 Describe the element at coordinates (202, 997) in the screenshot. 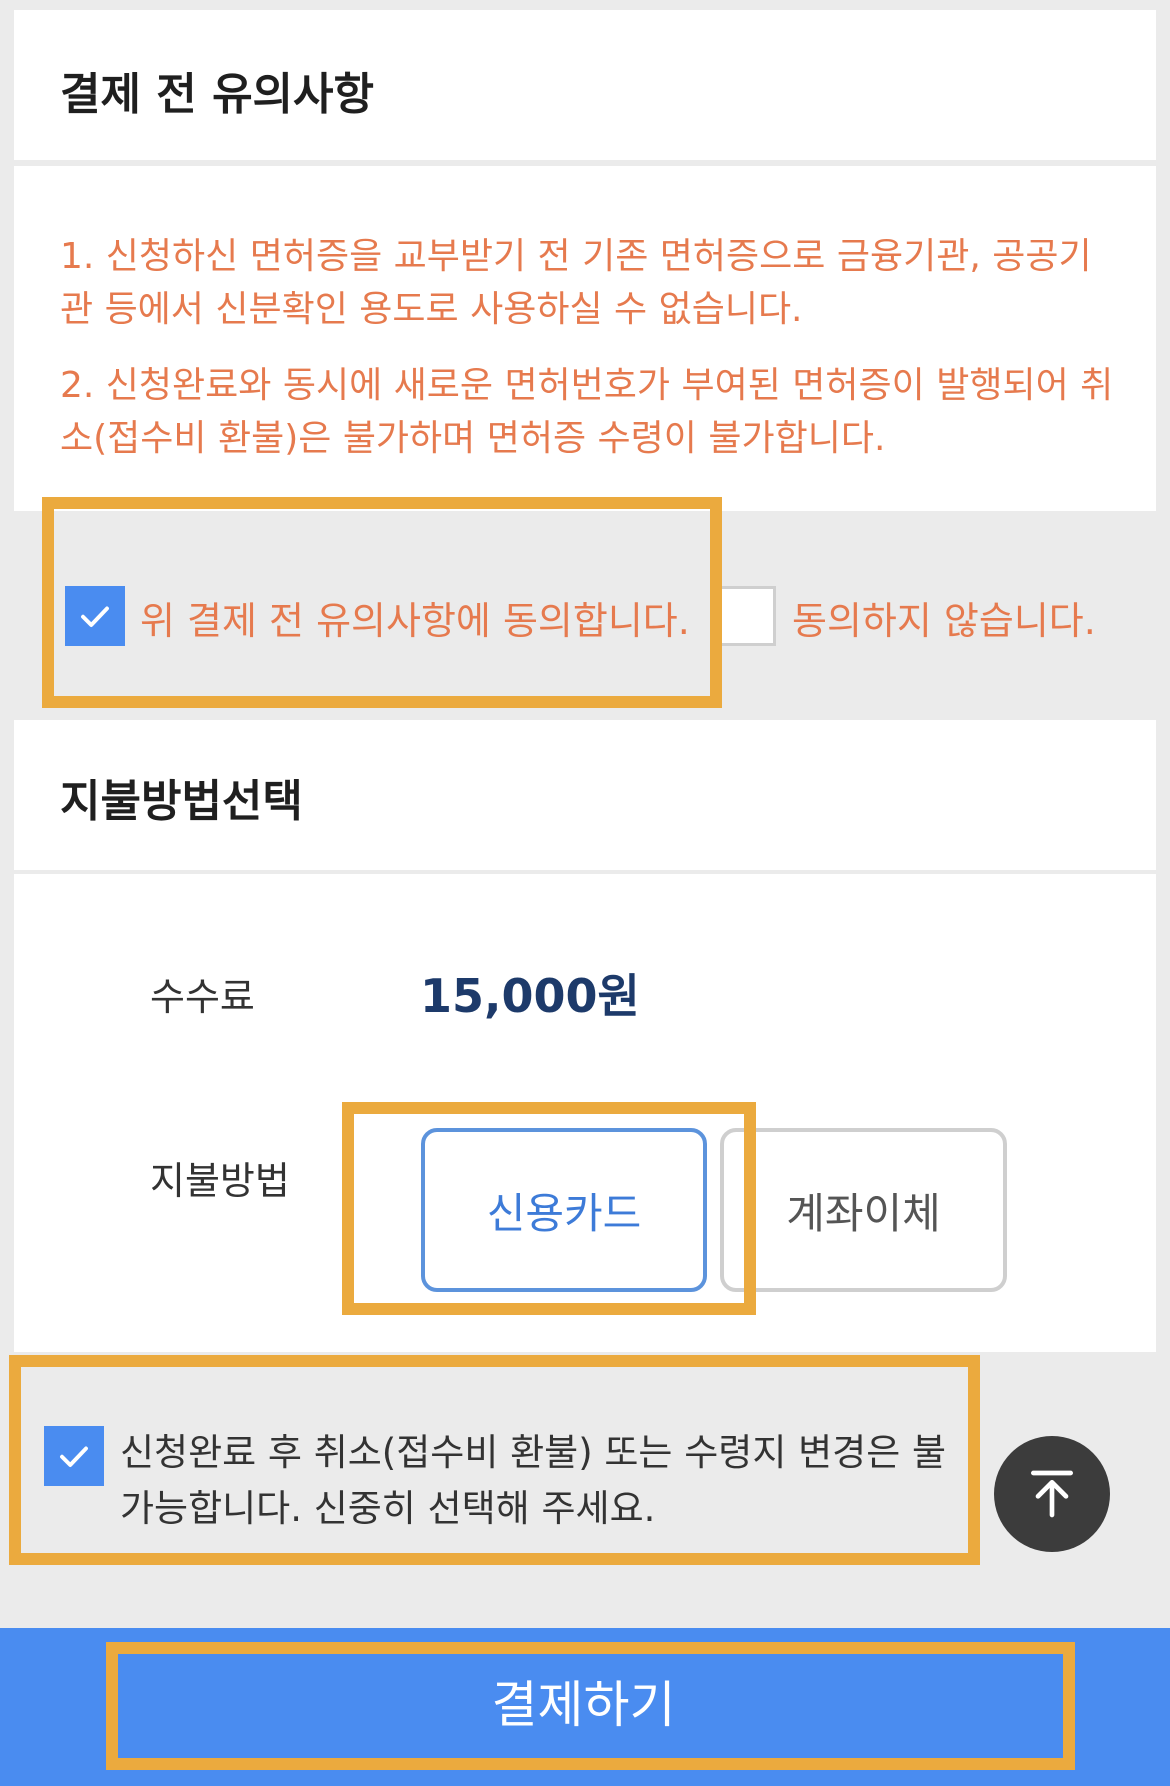

I see `fee-label: 수수료` at that location.